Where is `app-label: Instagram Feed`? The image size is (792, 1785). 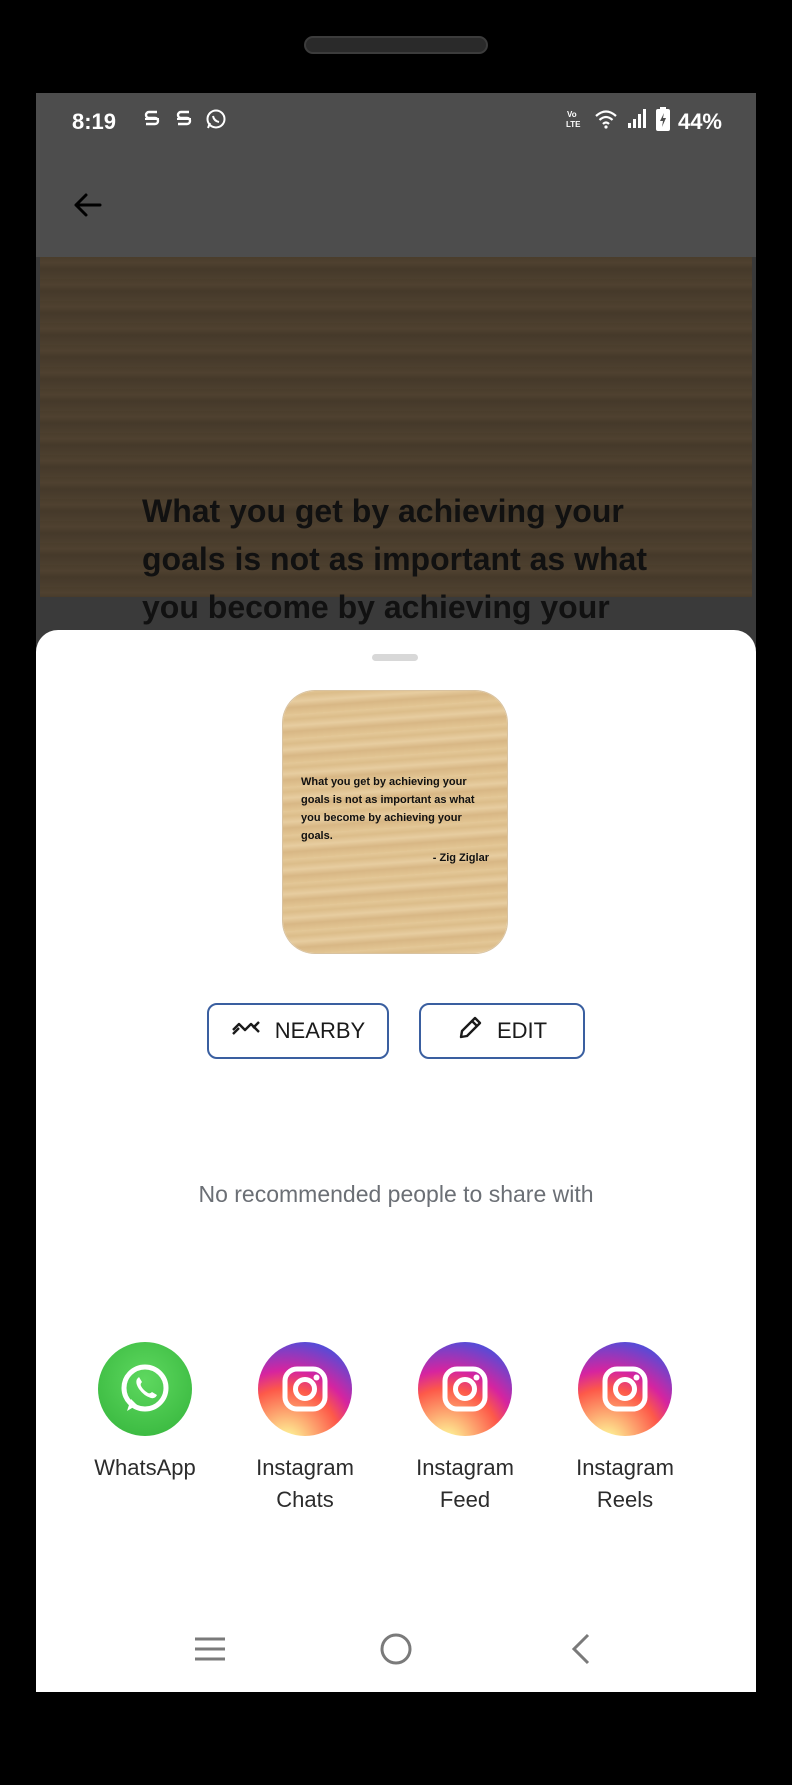 app-label: Instagram Feed is located at coordinates (465, 1483).